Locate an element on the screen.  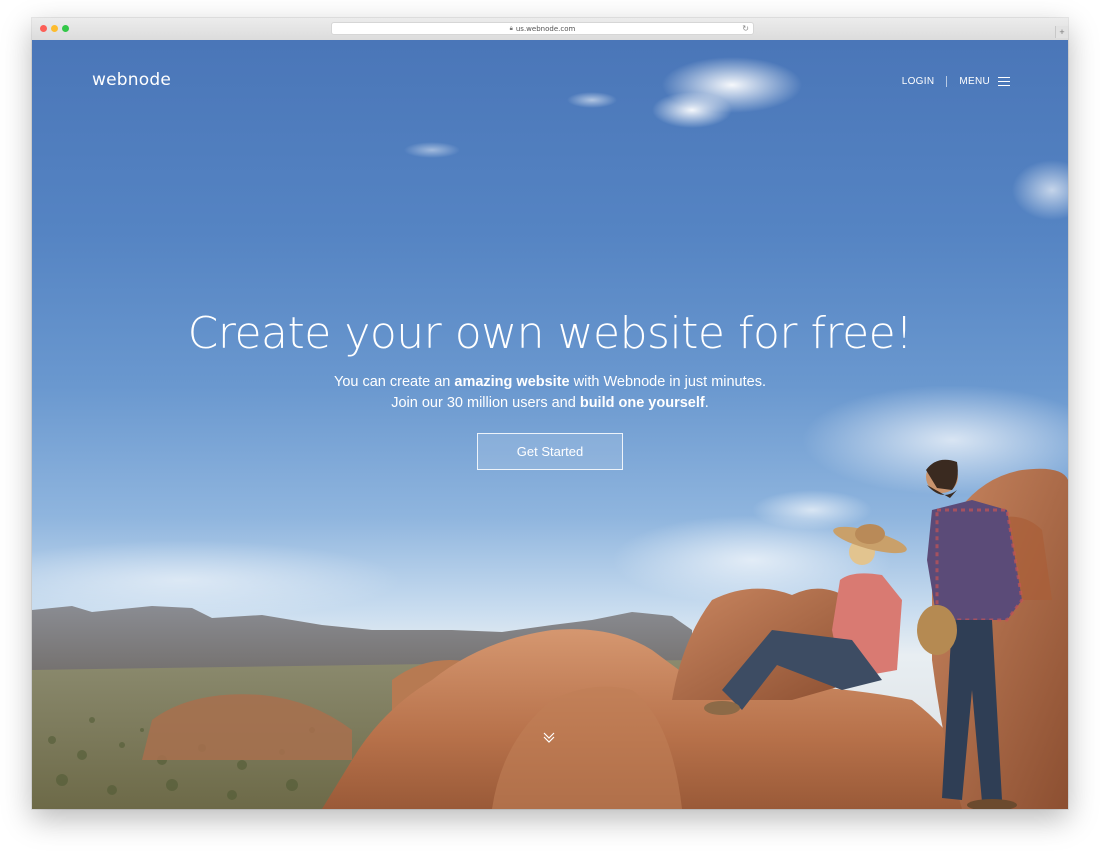
browser-titlebar: 🔒︎ us.webnode.com ↻ + is located at coordinates (550, 29).